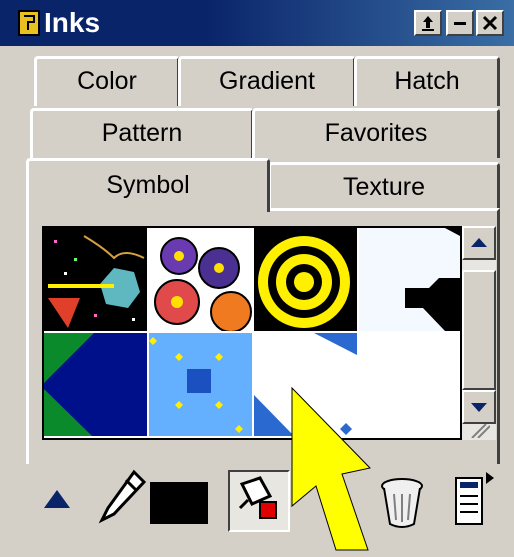 This screenshot has width=514, height=557. What do you see at coordinates (257, 23) in the screenshot?
I see `title-bar: Inks` at bounding box center [257, 23].